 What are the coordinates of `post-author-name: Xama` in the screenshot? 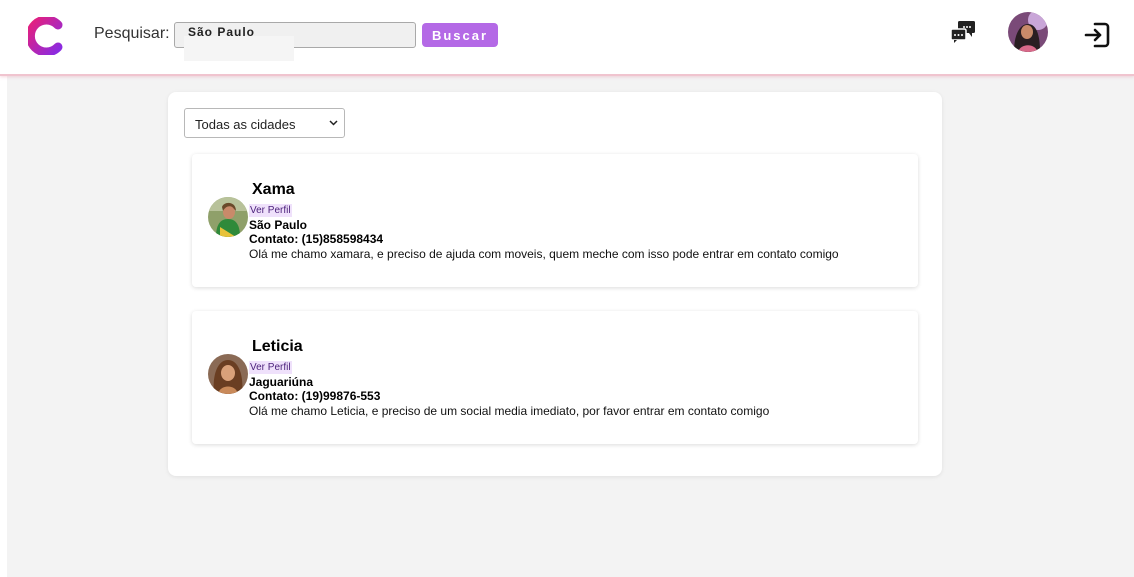 It's located at (273, 189).